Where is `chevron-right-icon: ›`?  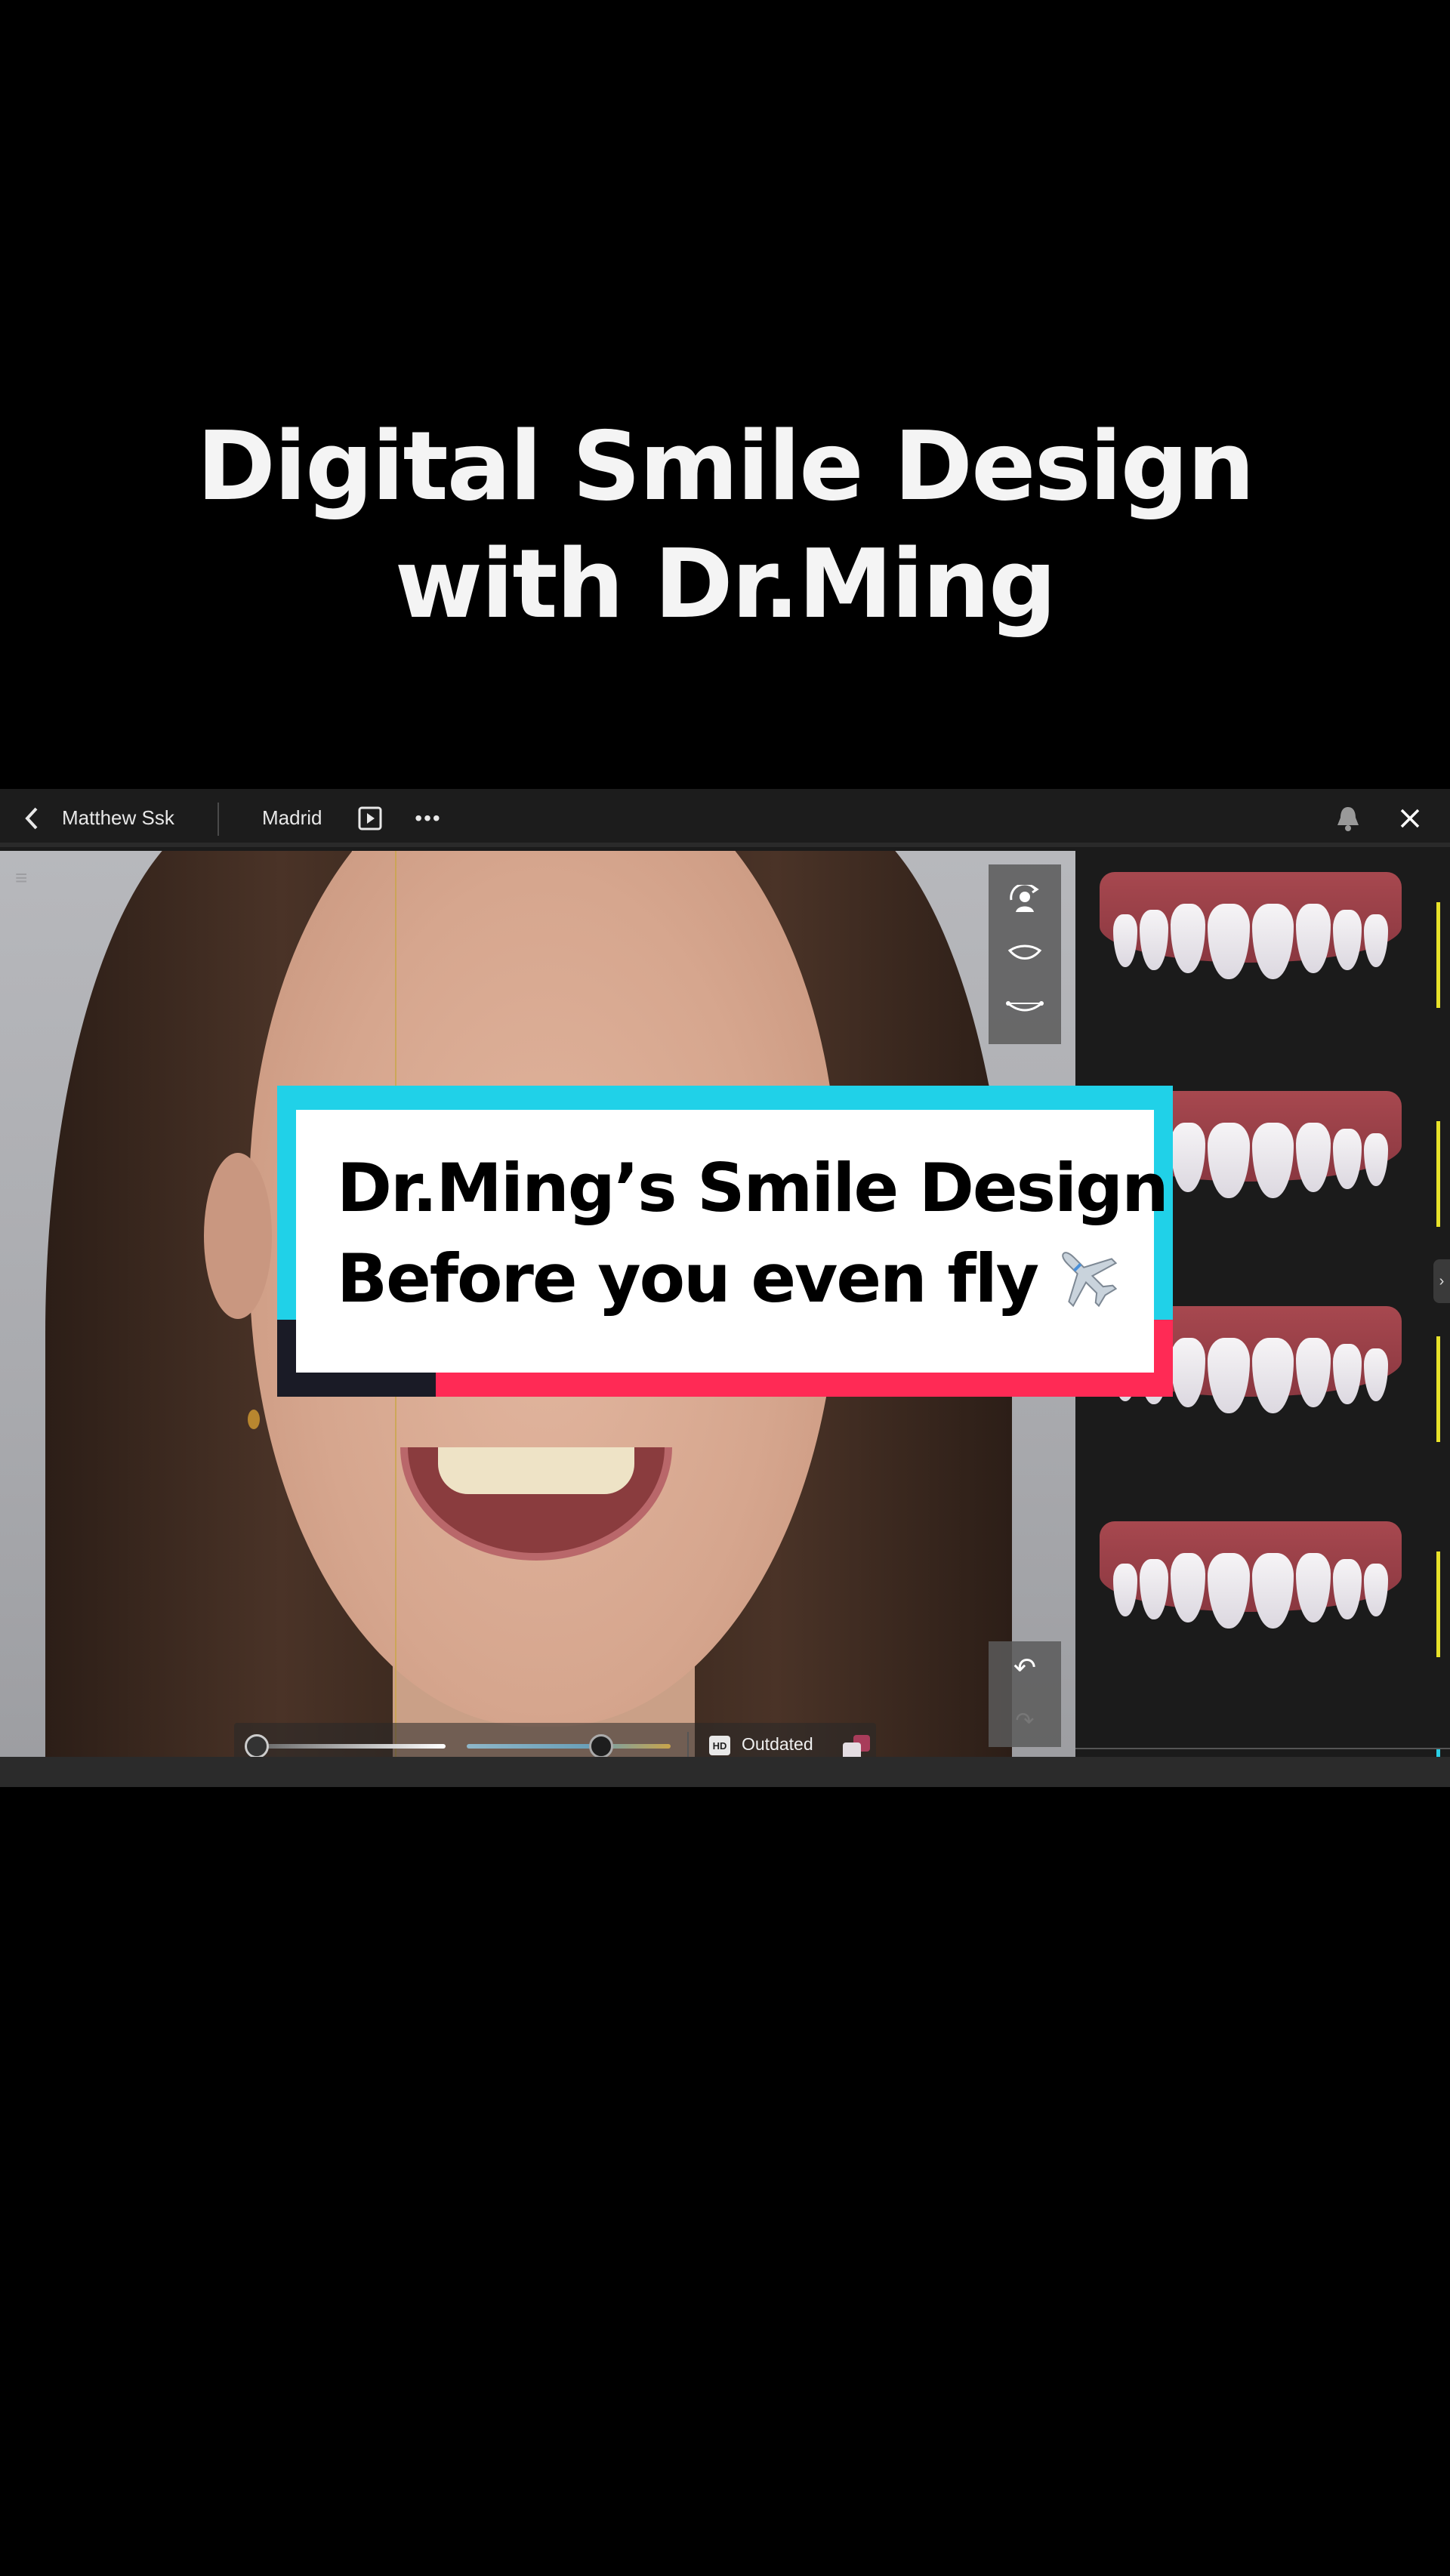 chevron-right-icon: › is located at coordinates (1442, 1281).